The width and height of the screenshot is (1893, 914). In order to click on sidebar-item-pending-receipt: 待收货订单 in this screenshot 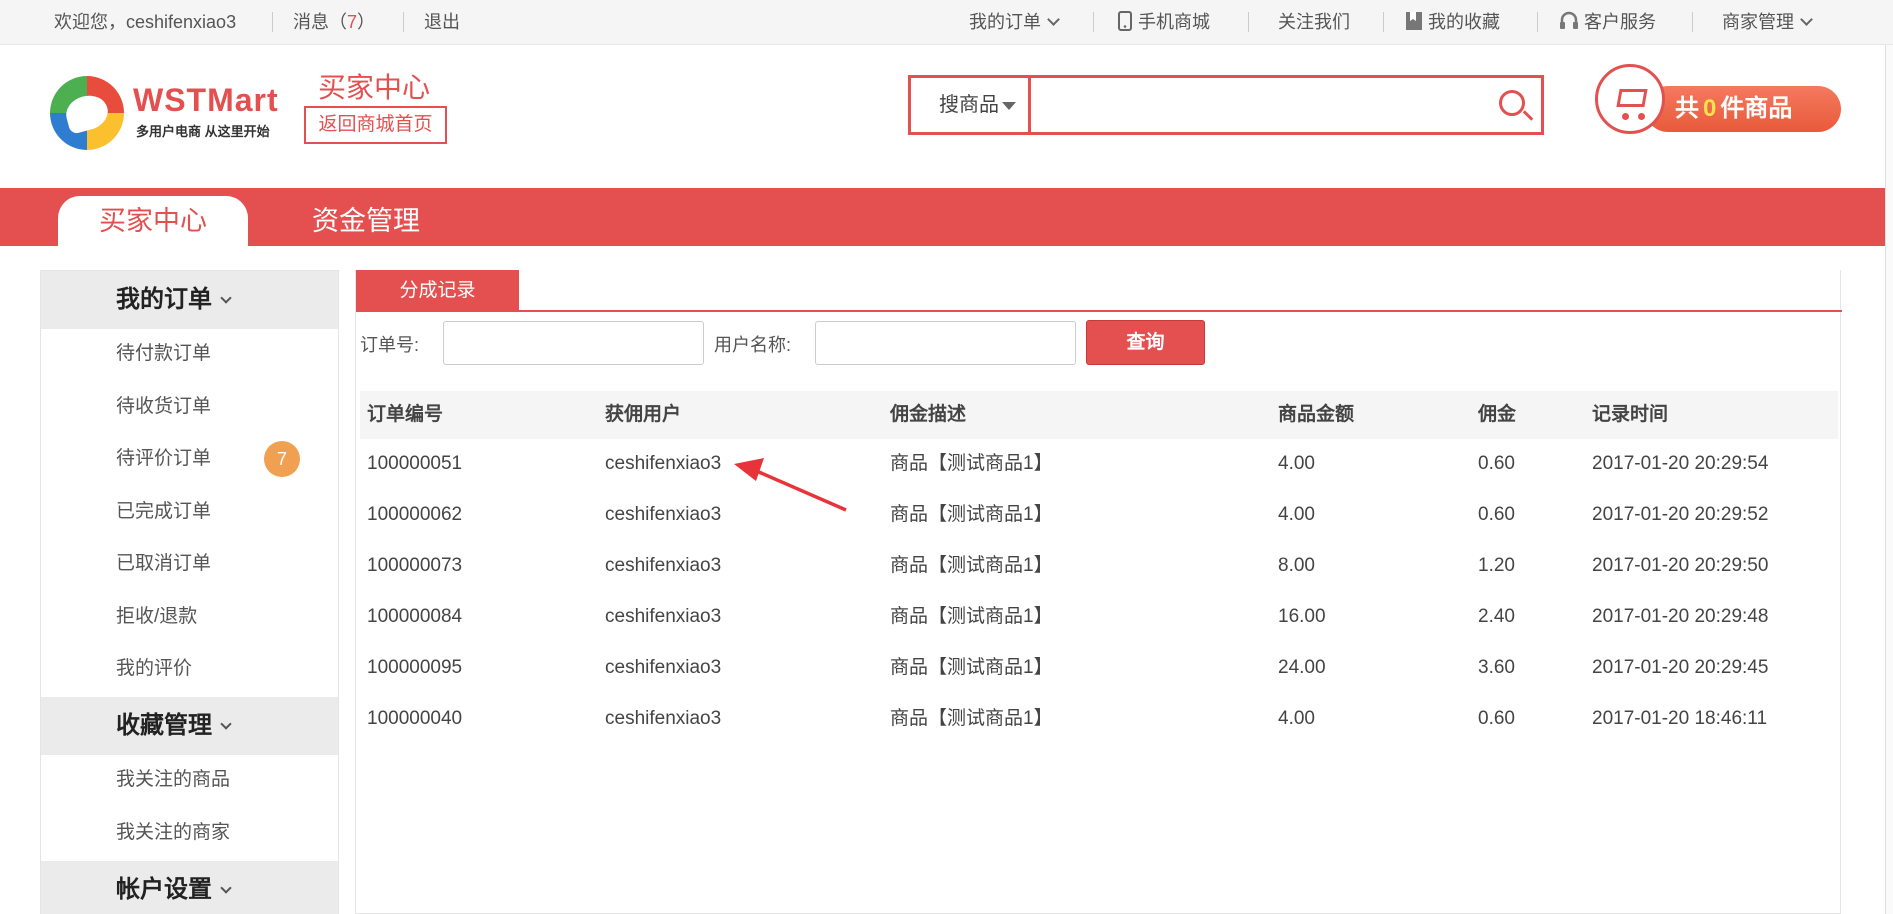, I will do `click(163, 407)`.